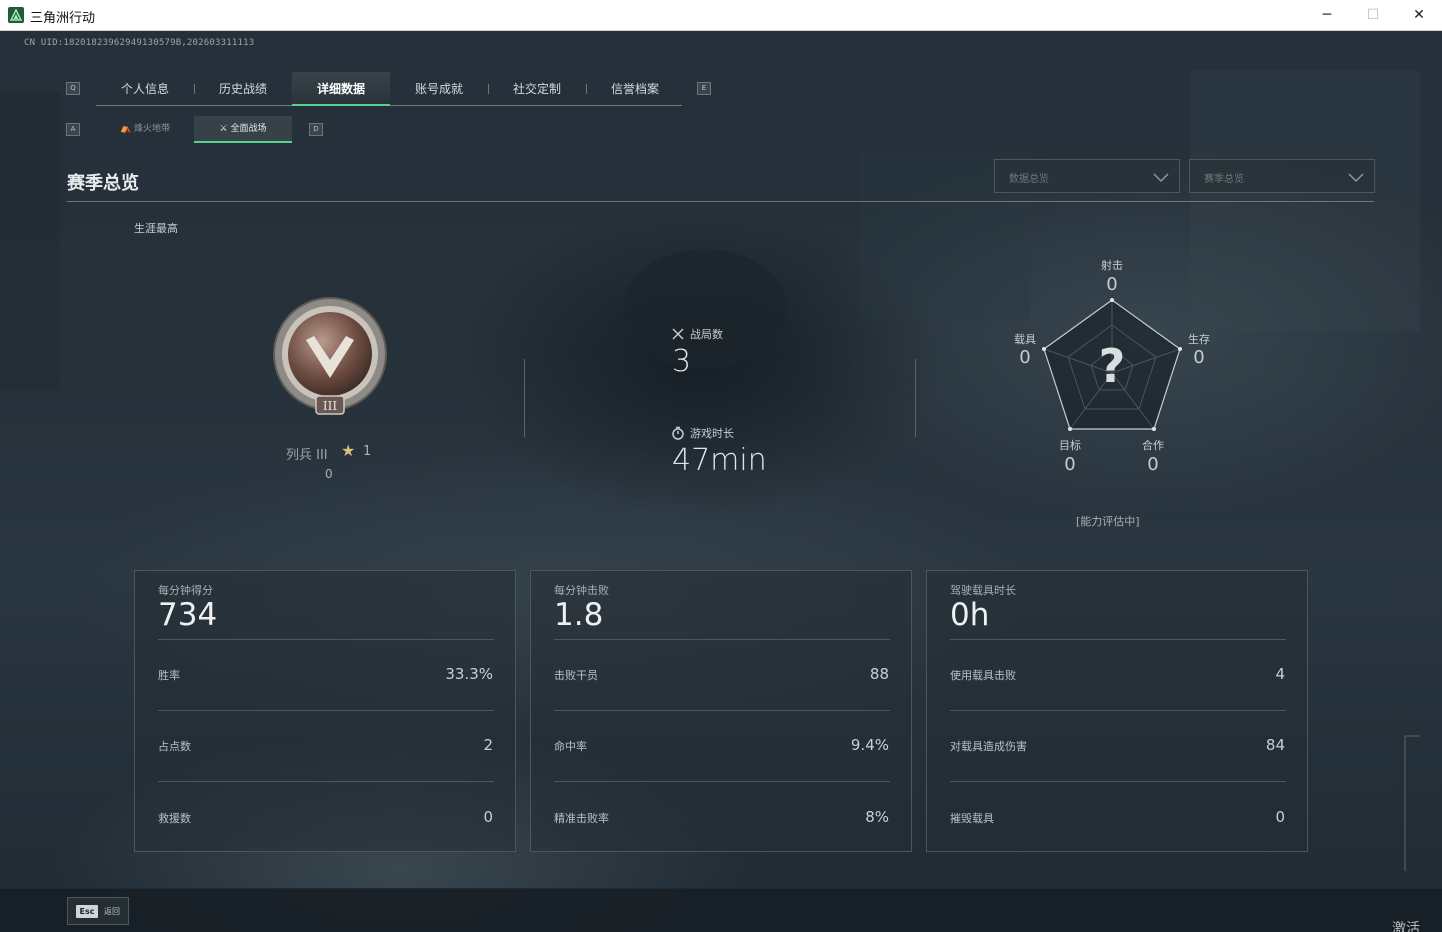 This screenshot has width=1442, height=932. I want to click on rank-name: 列兵 III, so click(307, 455).